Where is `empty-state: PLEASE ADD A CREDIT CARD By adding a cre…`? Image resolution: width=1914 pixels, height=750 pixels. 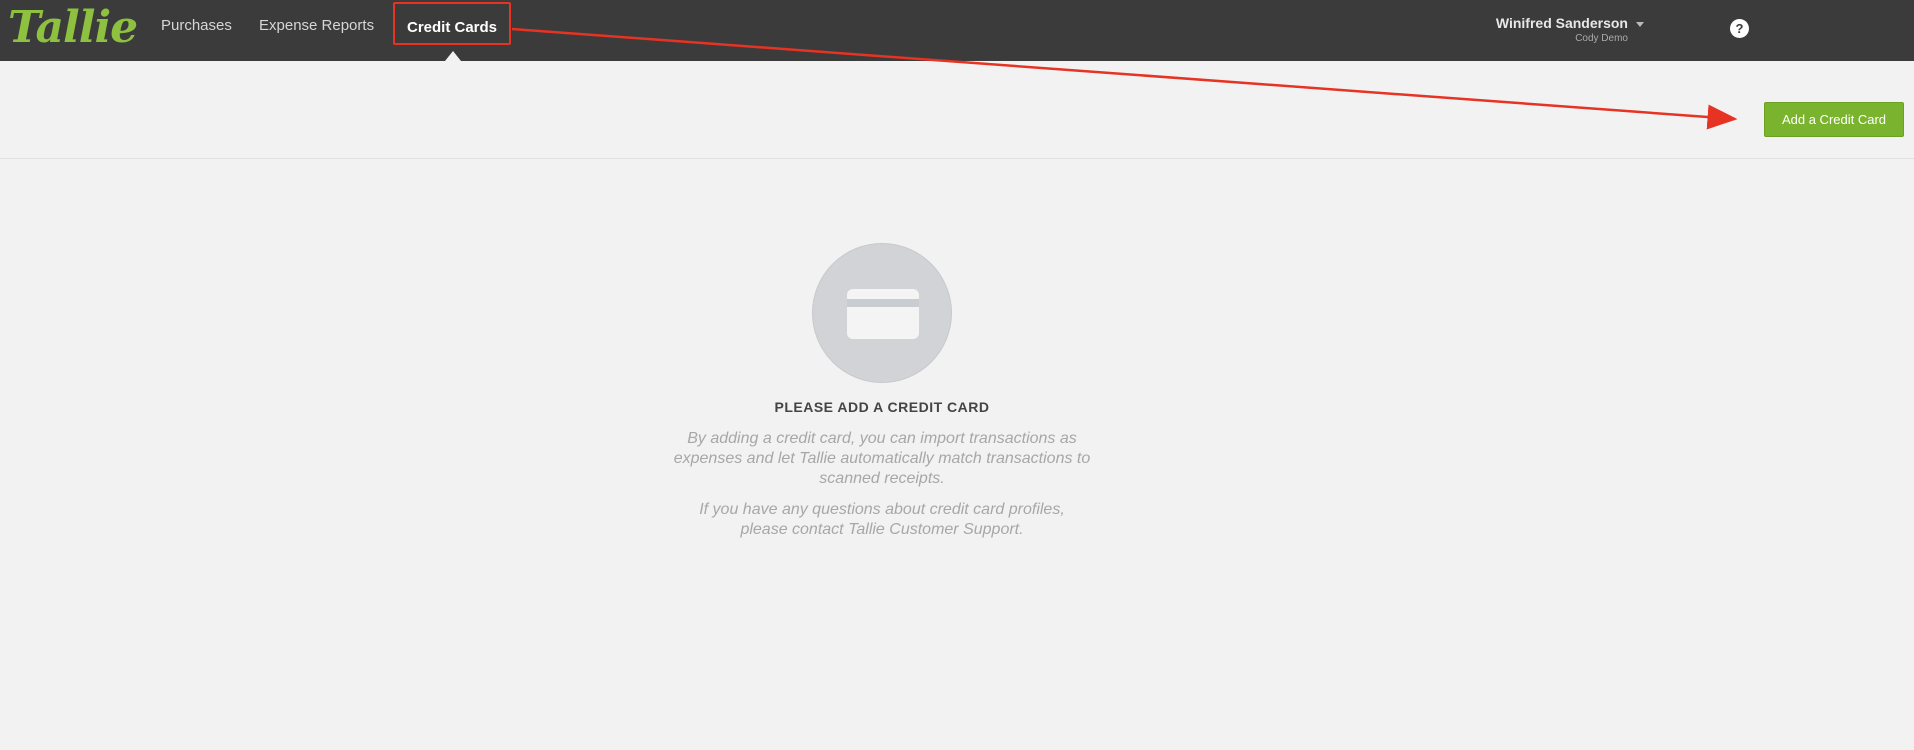 empty-state: PLEASE ADD A CREDIT CARD By adding a cre… is located at coordinates (882, 391).